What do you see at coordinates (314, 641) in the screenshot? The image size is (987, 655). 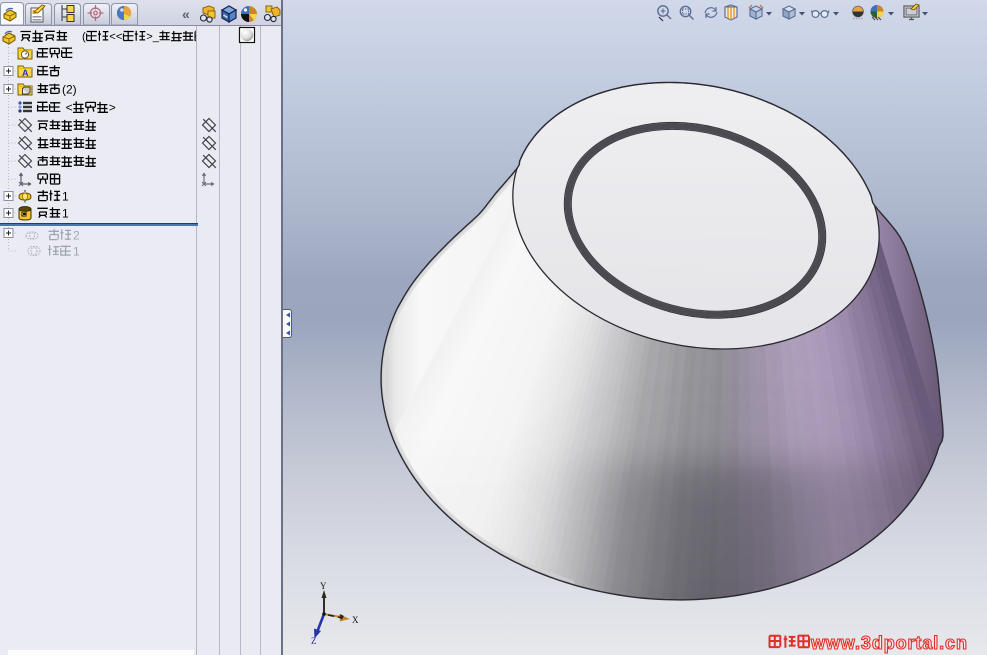 I see `svg-text: Z` at bounding box center [314, 641].